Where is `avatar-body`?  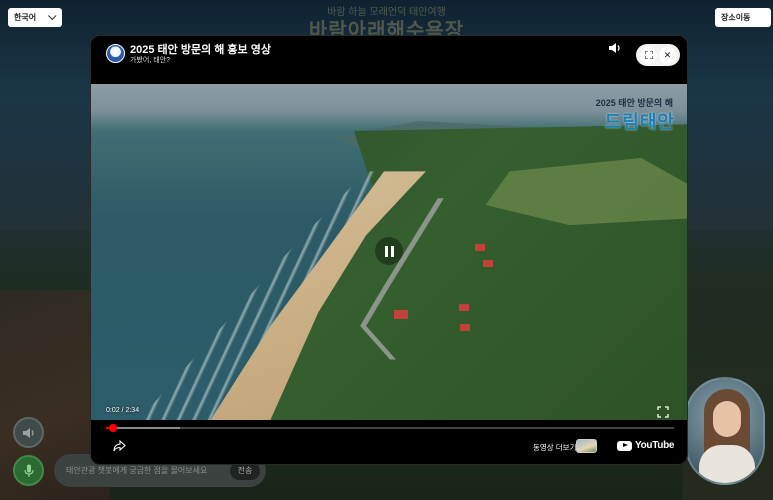 avatar-body is located at coordinates (727, 464).